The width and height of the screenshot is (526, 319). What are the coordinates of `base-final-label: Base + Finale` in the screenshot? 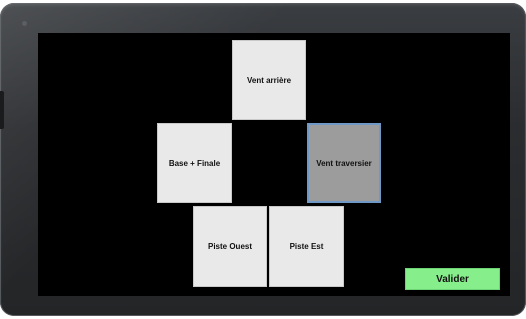 It's located at (194, 163).